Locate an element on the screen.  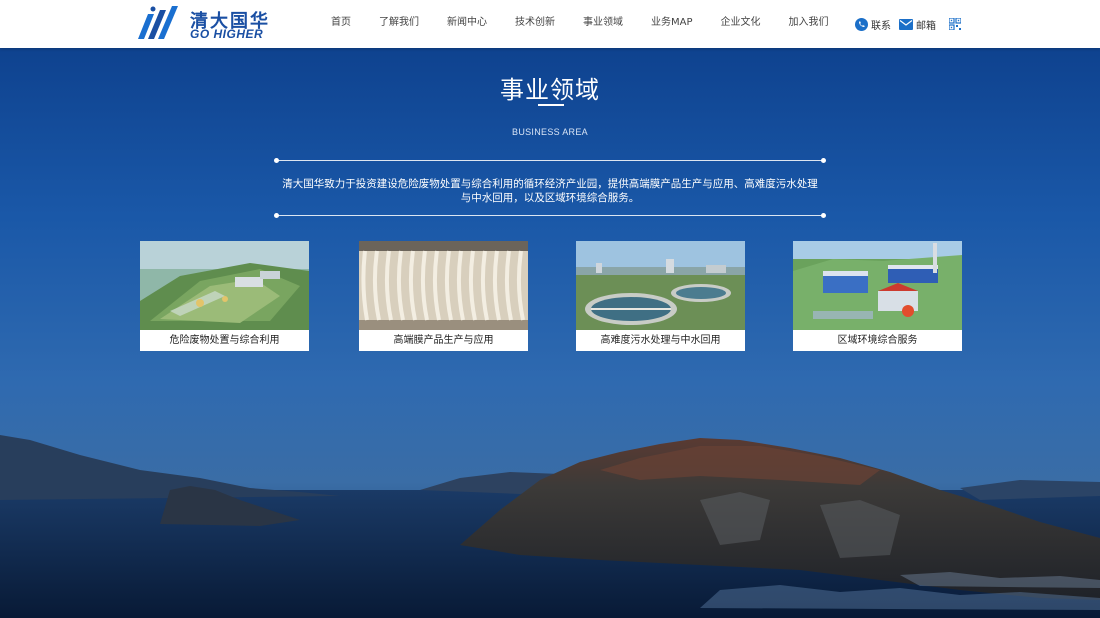
header-tools: 联系 邮箱 is located at coordinates (909, 24).